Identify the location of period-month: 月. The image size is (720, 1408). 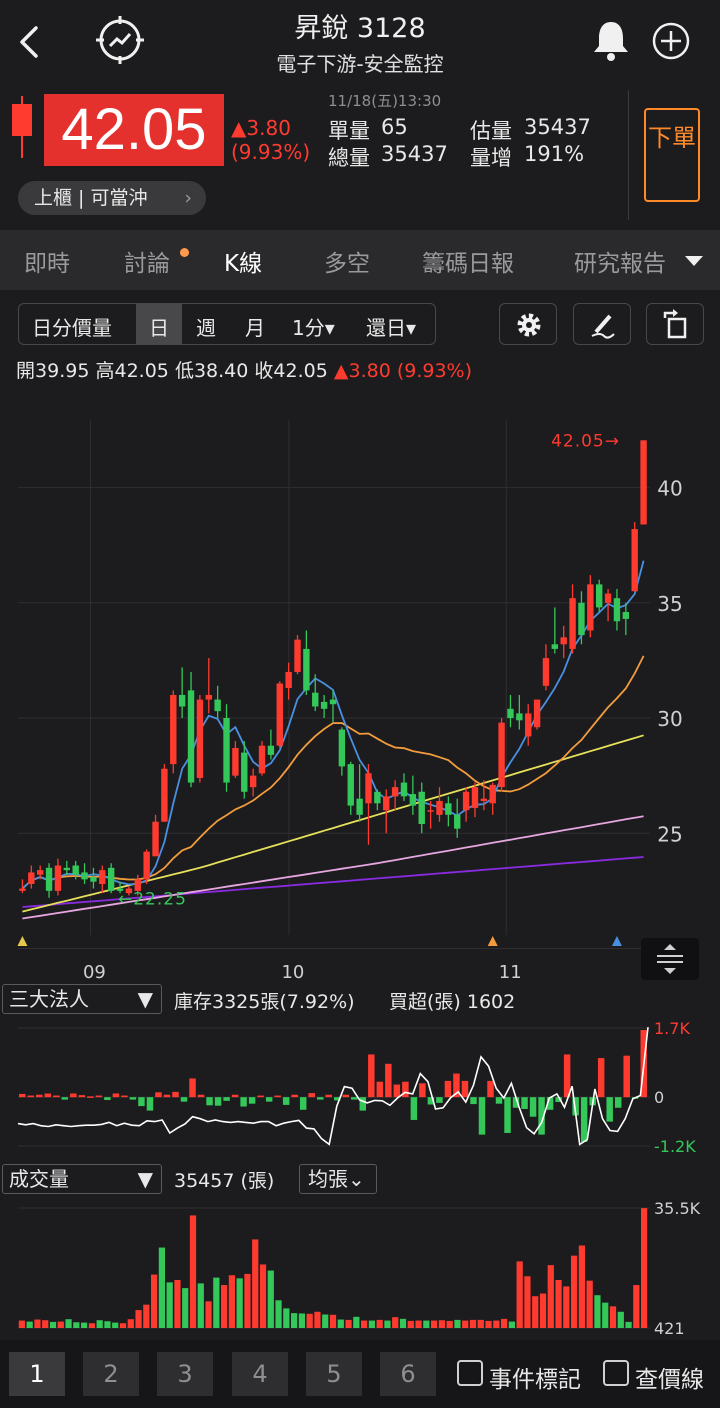
(255, 326).